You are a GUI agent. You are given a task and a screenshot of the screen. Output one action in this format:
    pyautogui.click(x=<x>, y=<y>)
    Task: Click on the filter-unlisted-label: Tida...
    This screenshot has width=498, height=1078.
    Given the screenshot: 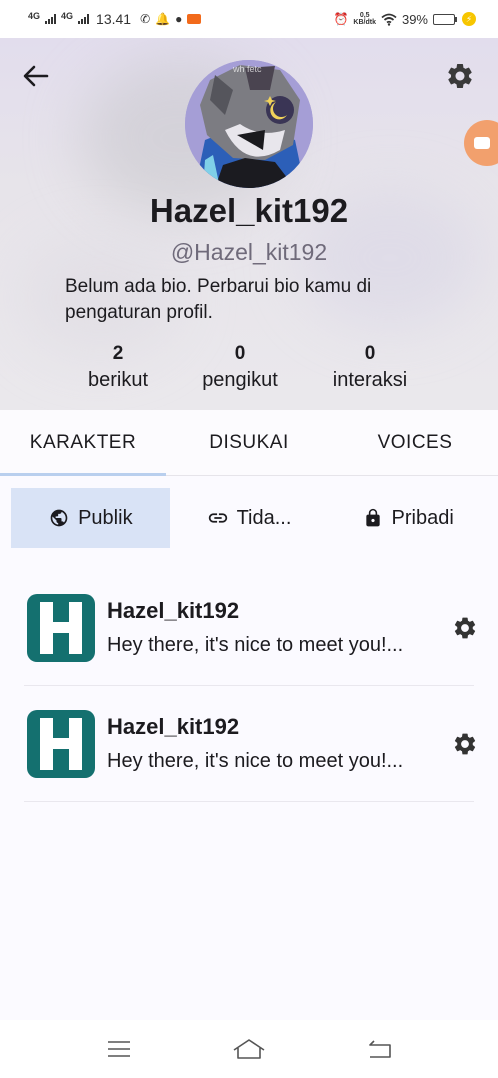 What is the action you would take?
    pyautogui.click(x=264, y=517)
    